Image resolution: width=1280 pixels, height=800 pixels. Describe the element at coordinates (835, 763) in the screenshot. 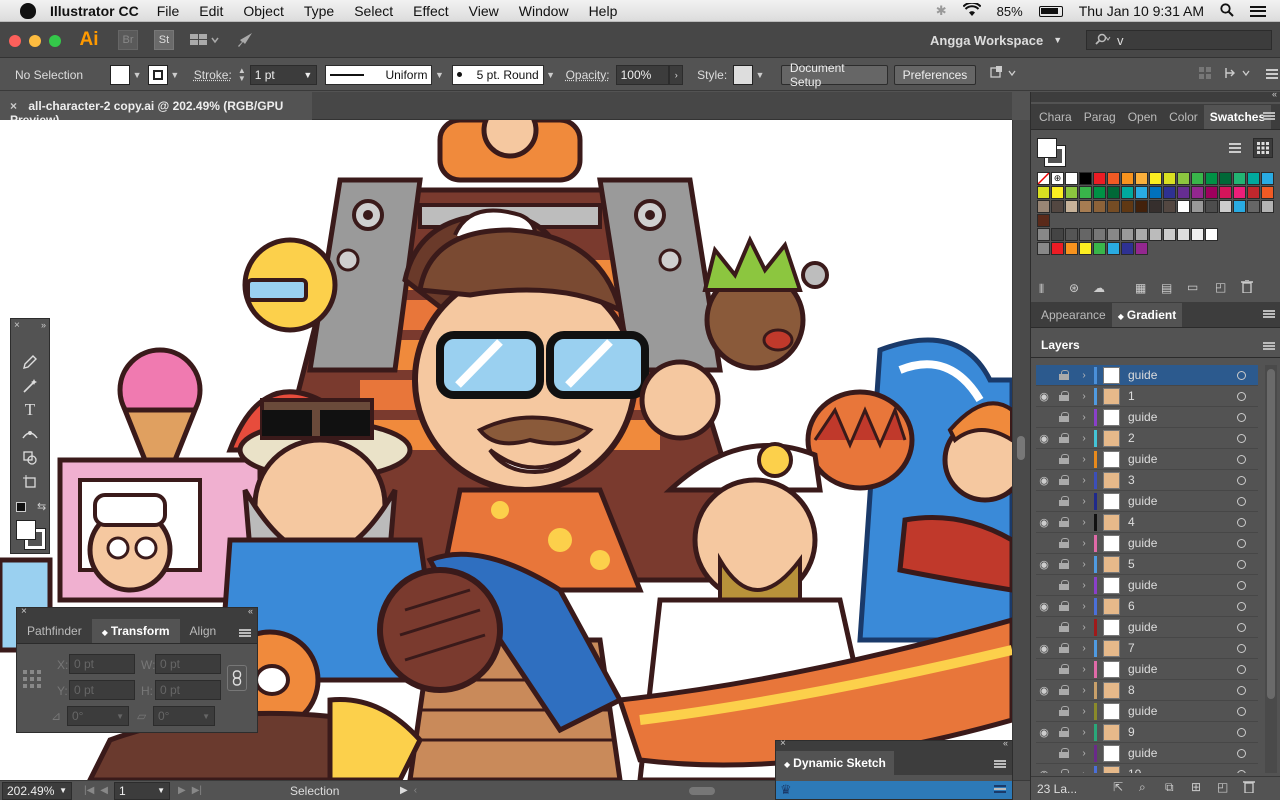

I see `tab-dynamic-sketch: ◆ Dynamic Sketch` at that location.